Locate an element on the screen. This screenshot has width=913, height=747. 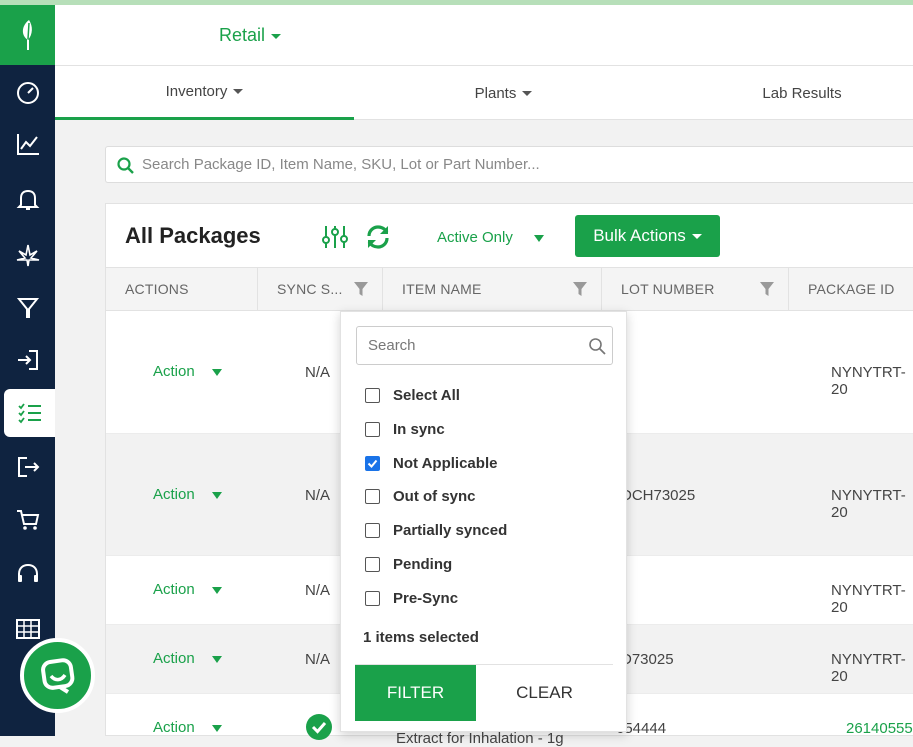
help-chat-button is located at coordinates (57, 675).